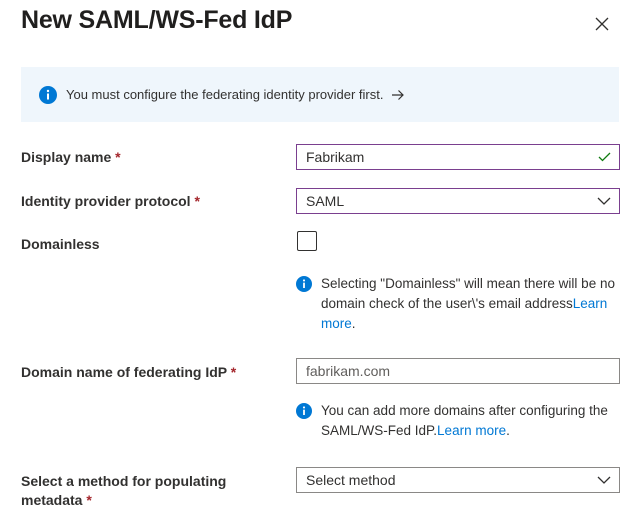 This screenshot has width=639, height=519. I want to click on close-icon, so click(602, 24).